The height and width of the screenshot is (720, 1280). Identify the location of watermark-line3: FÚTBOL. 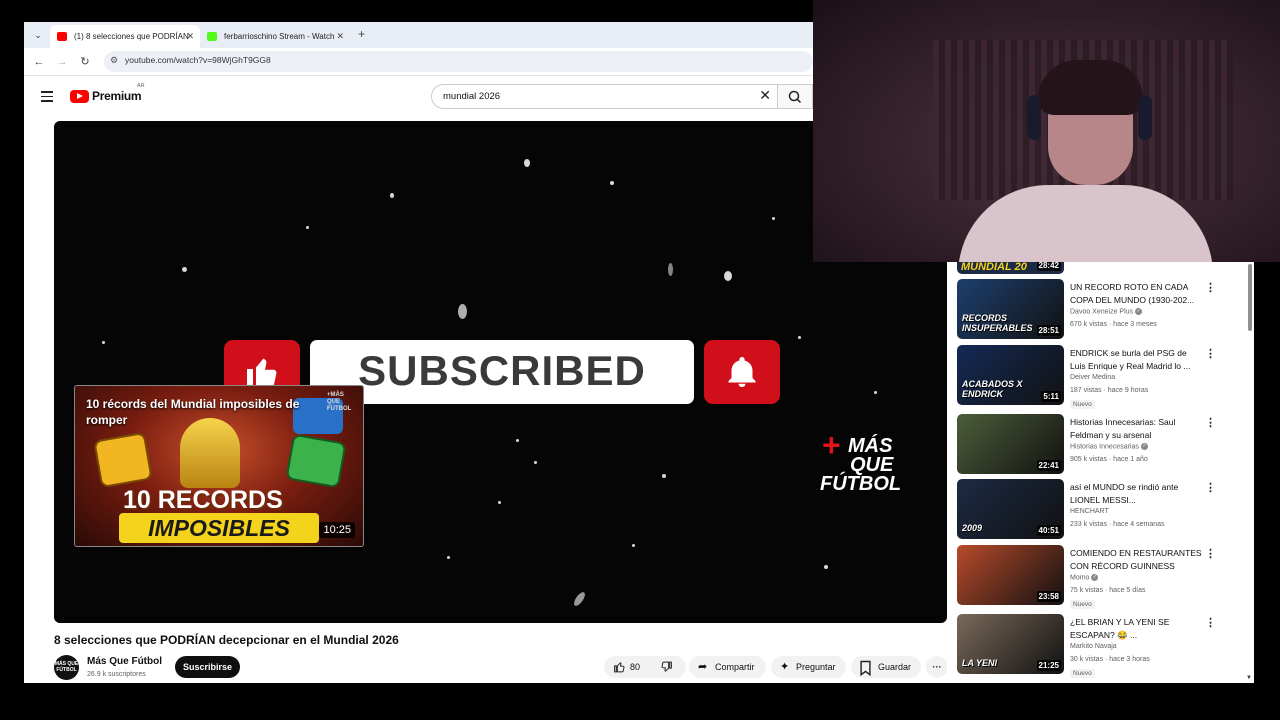
(861, 484).